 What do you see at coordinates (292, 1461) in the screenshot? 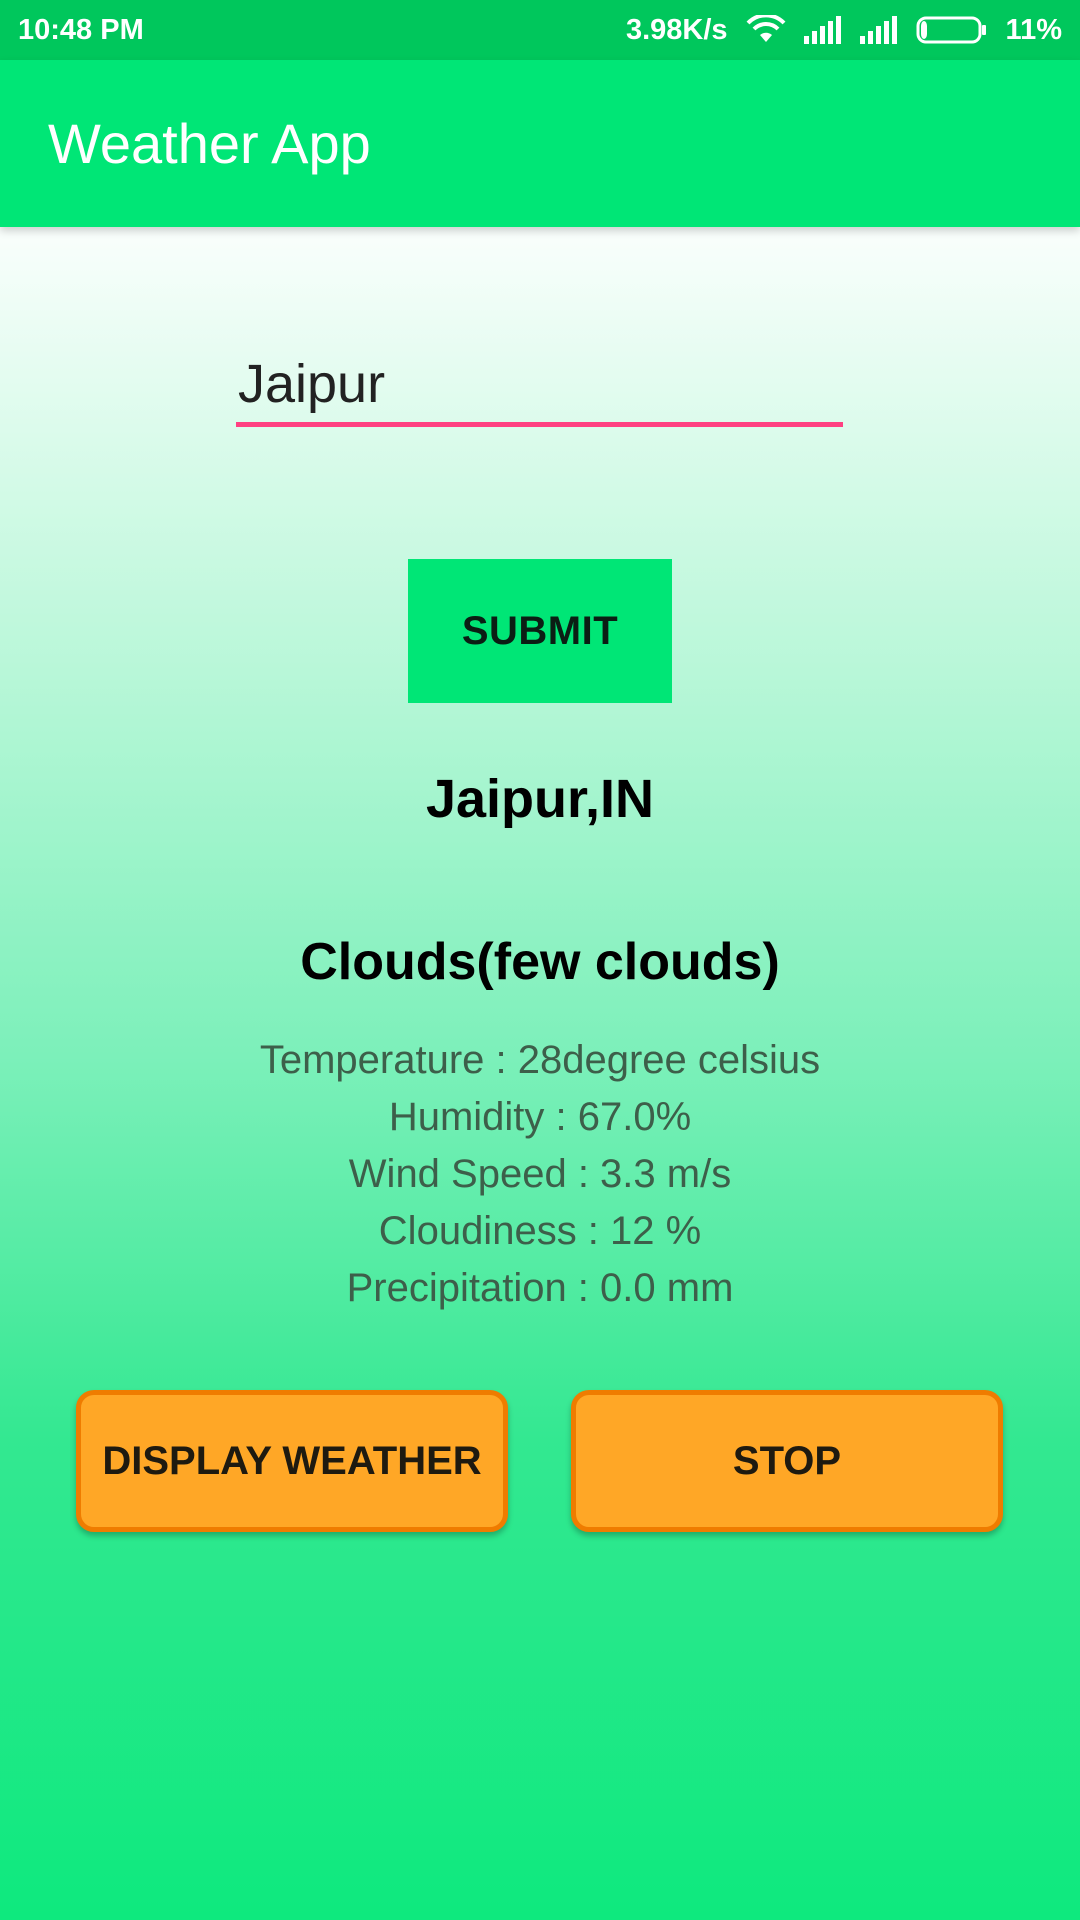
I see `display-weather-button: DISPLAY WEATHER` at bounding box center [292, 1461].